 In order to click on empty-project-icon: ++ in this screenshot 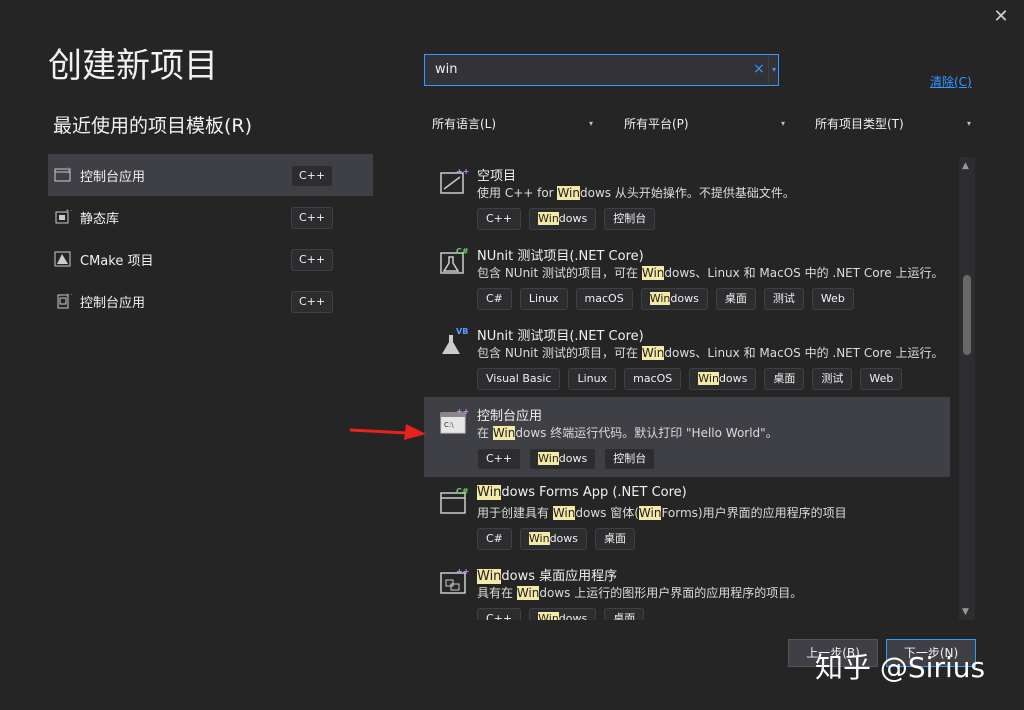, I will do `click(453, 182)`.